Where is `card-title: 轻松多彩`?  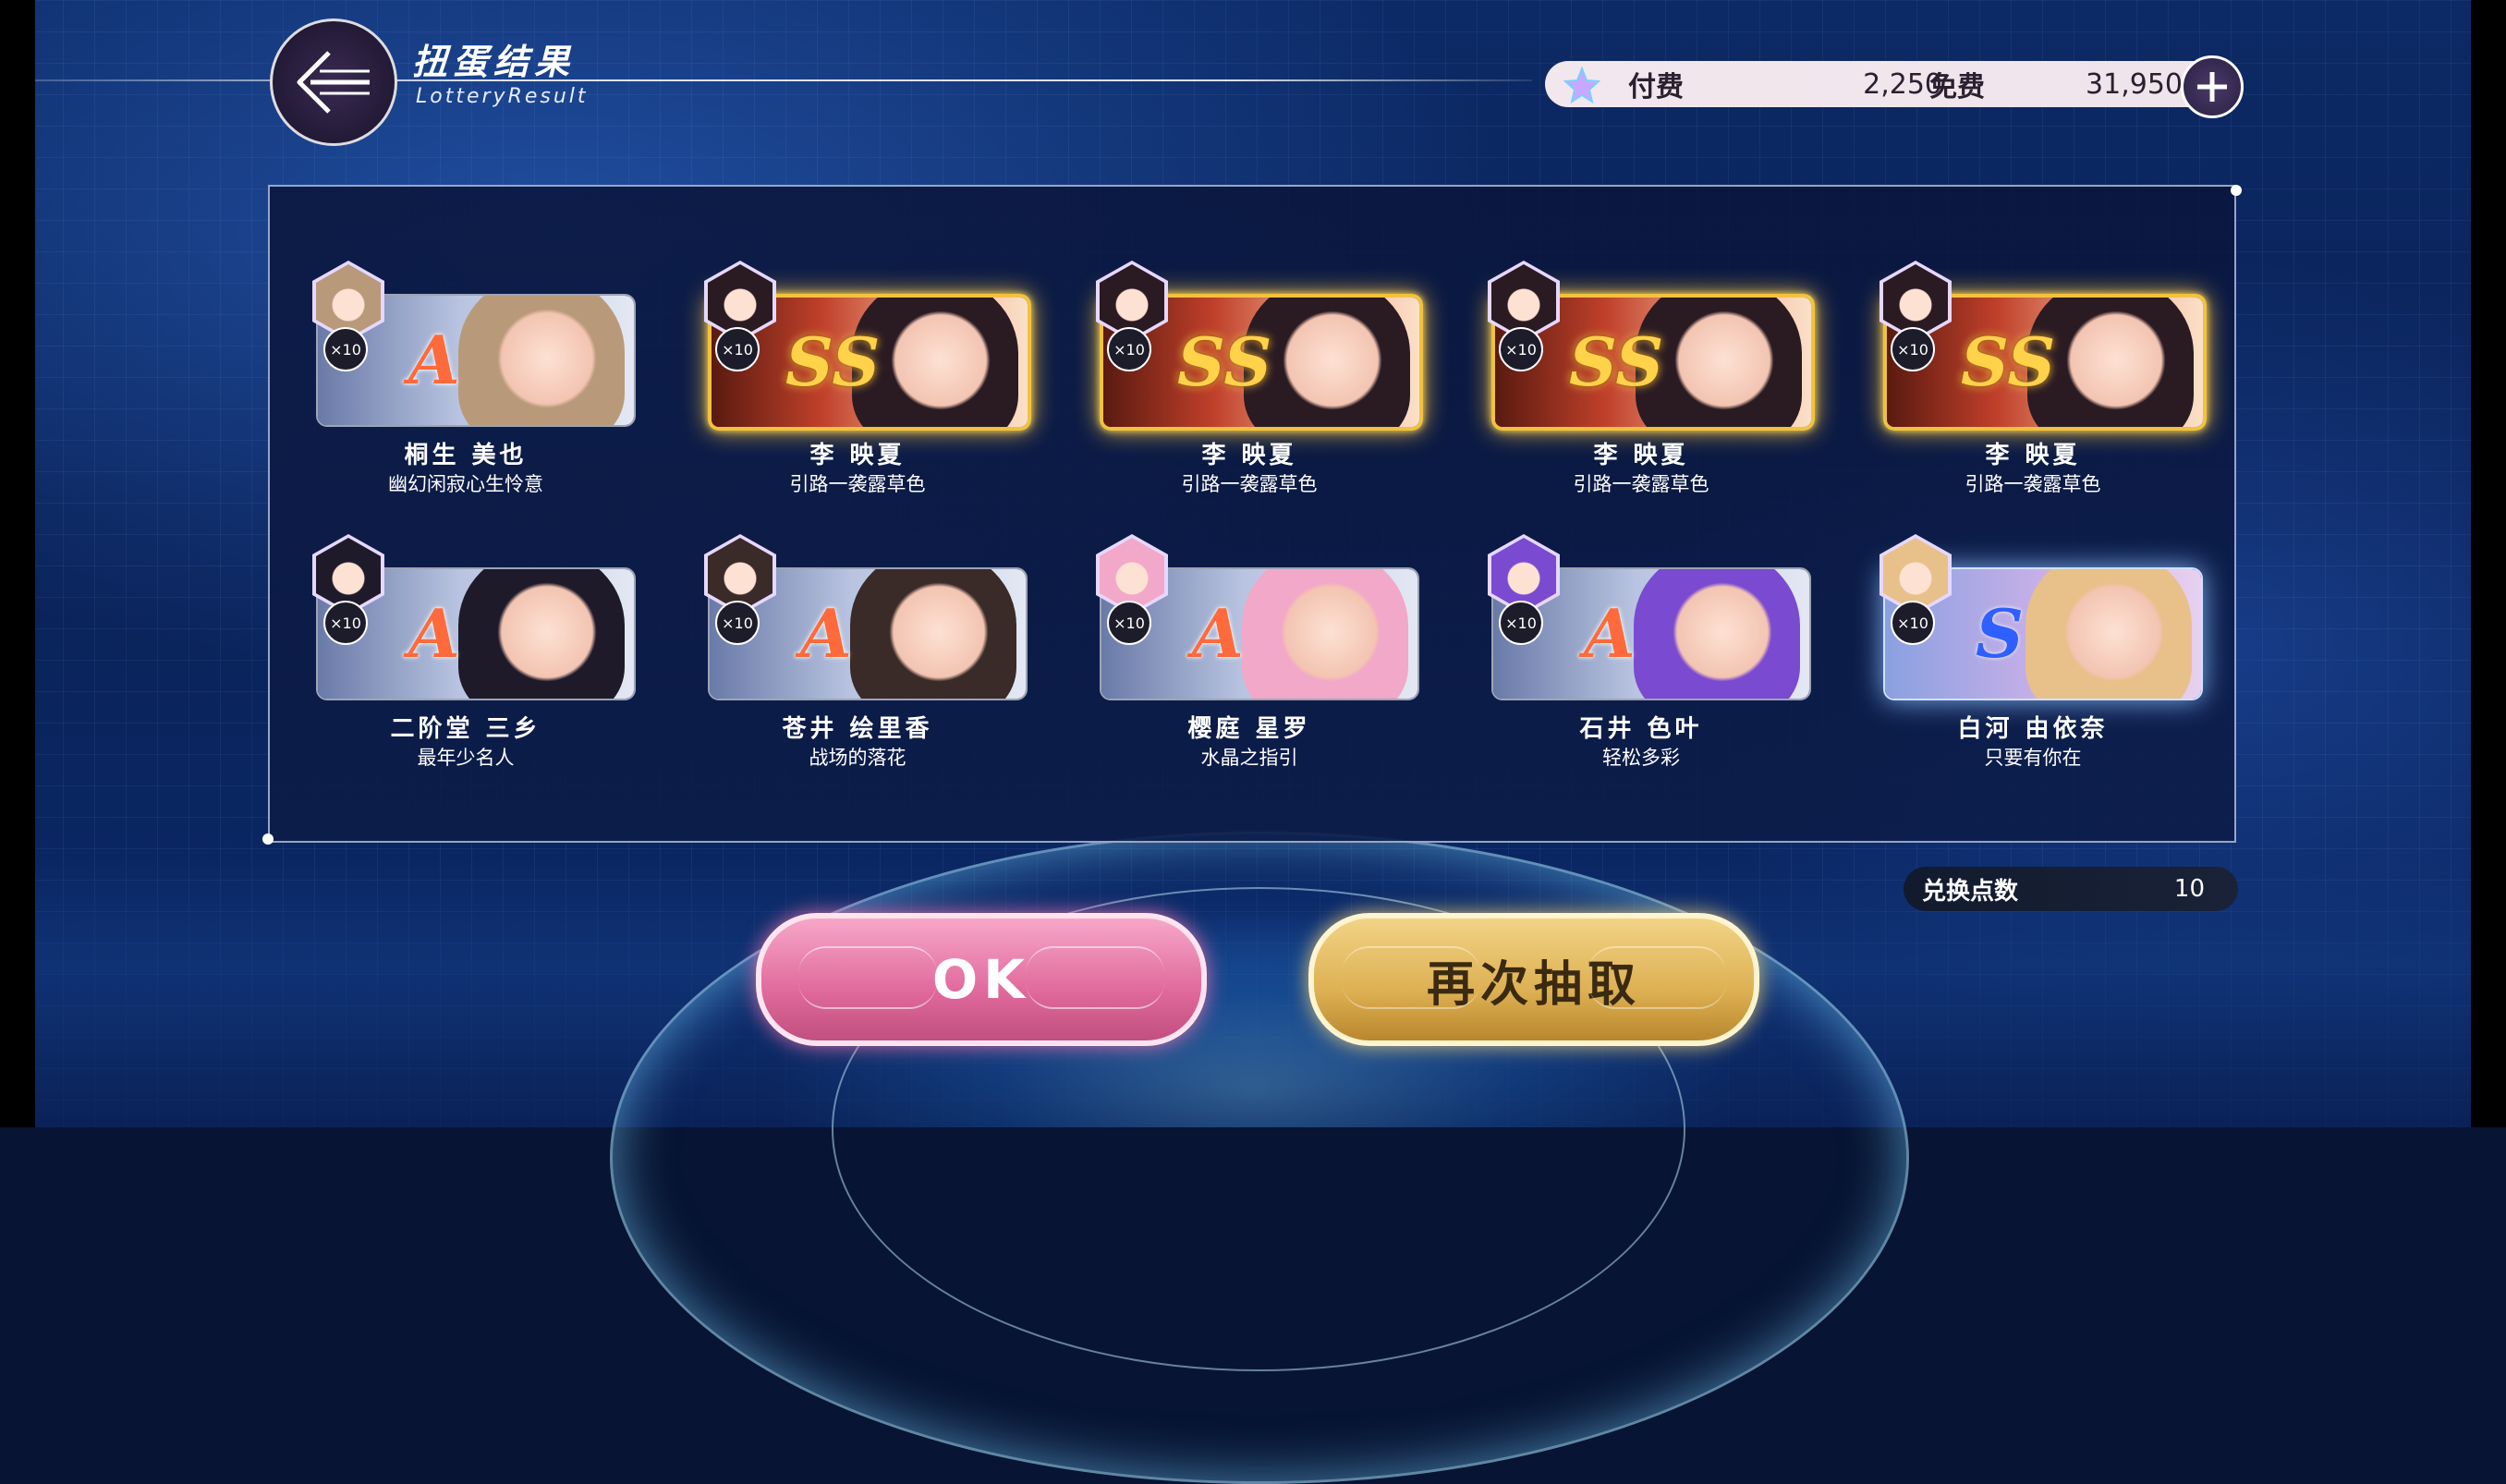
card-title: 轻松多彩 is located at coordinates (1641, 758).